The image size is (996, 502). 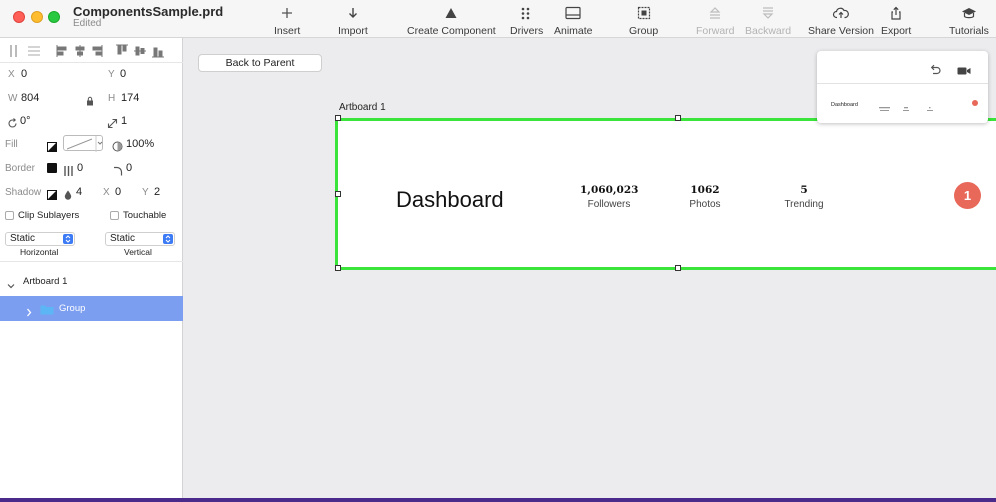 I want to click on cloud-upload-icon, so click(x=841, y=13).